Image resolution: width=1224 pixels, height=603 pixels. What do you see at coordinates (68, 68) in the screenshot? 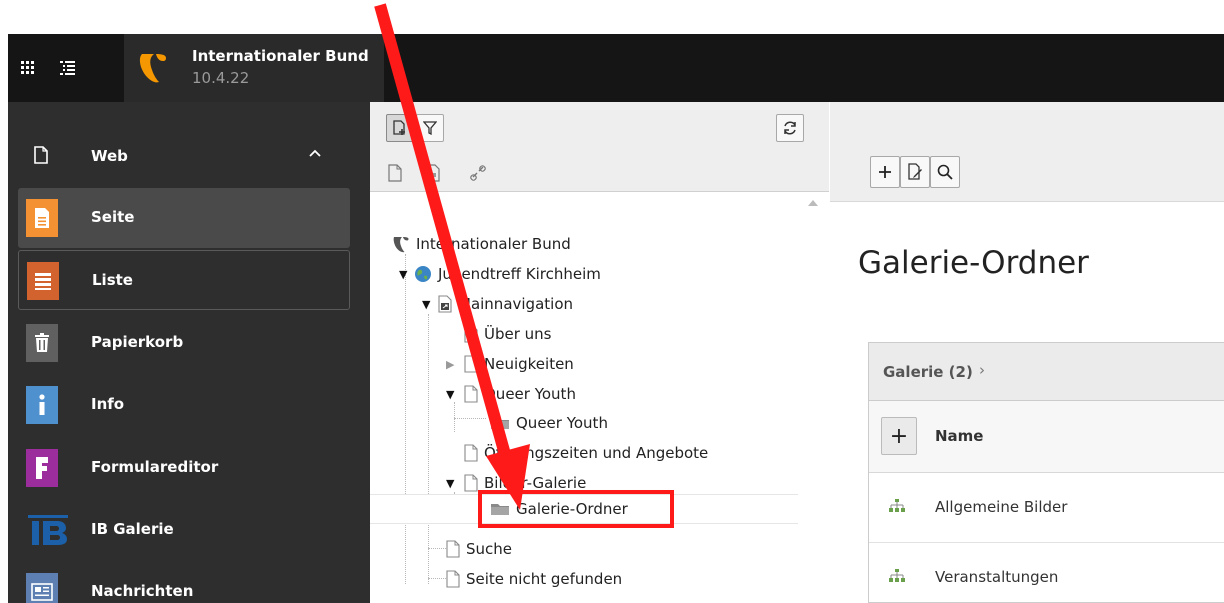
I see `list-tree-icon` at bounding box center [68, 68].